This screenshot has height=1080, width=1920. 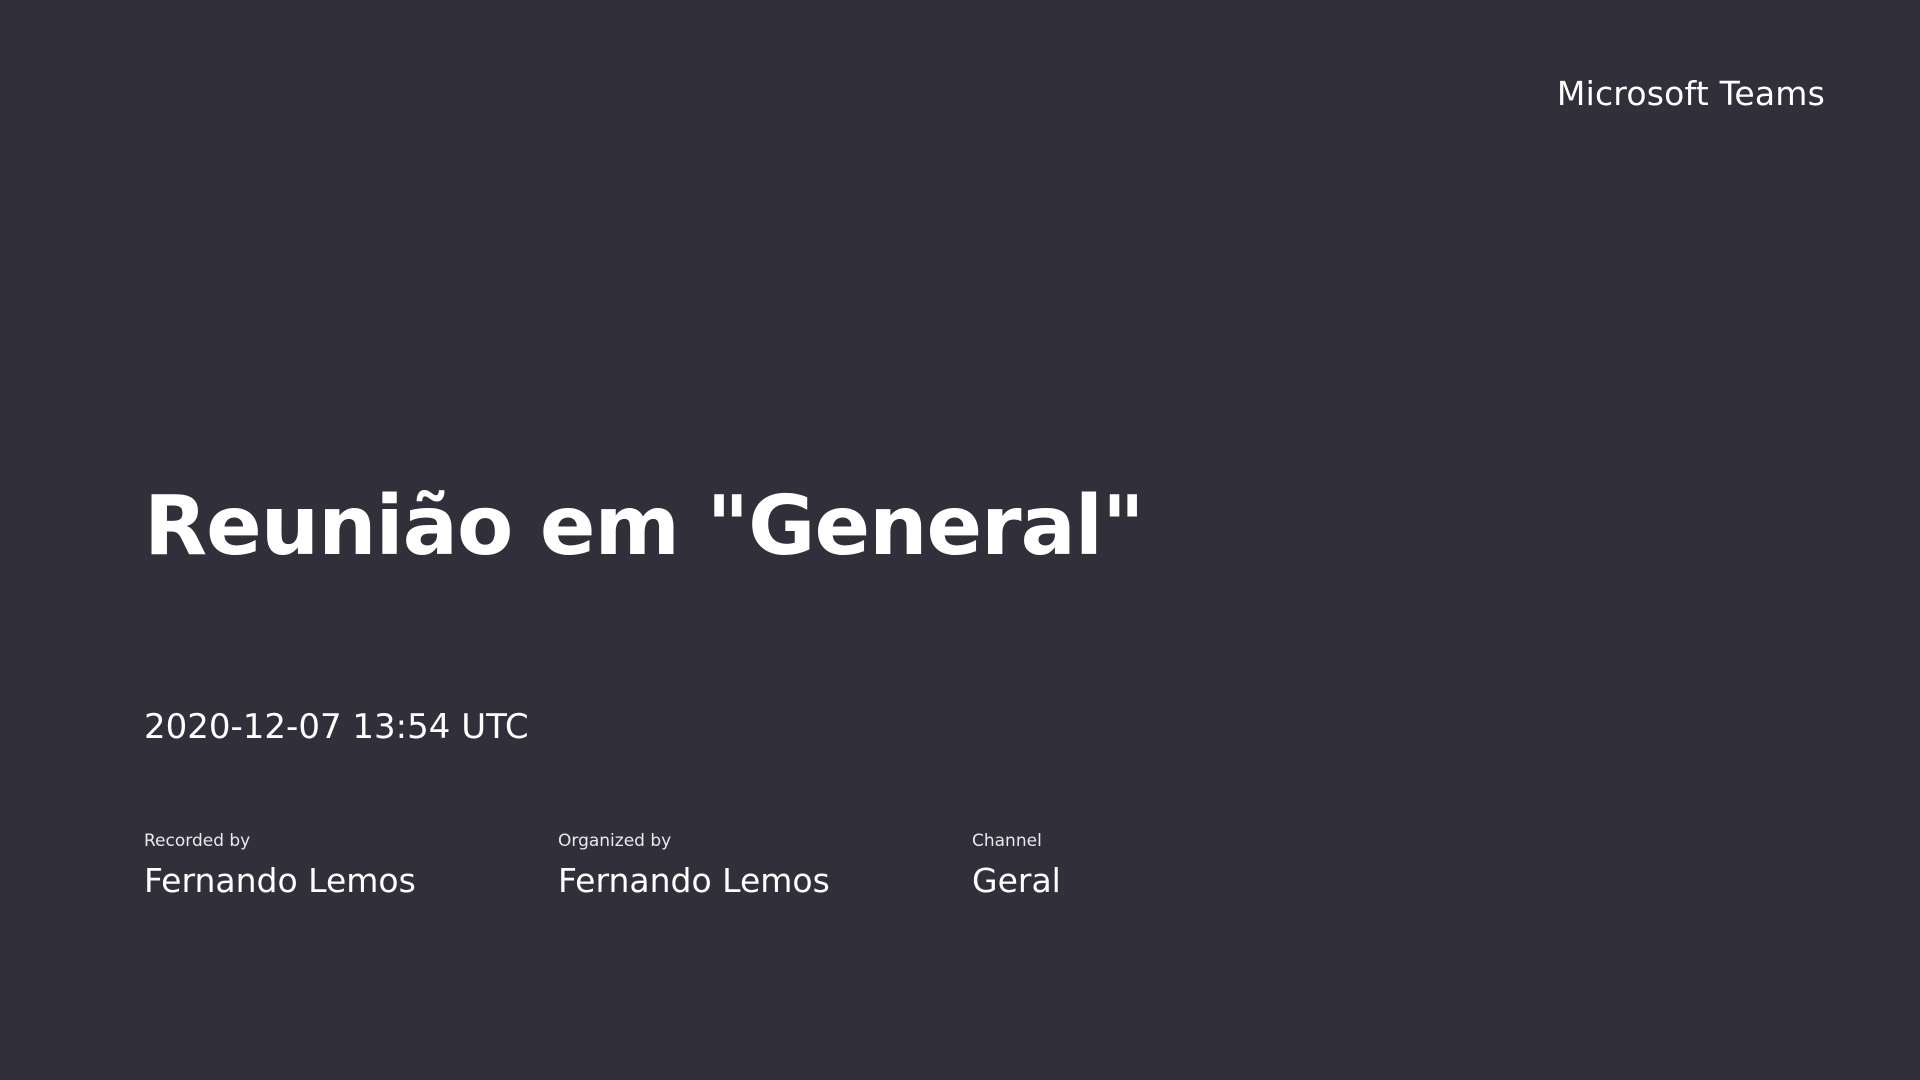 What do you see at coordinates (336, 727) in the screenshot?
I see `meeting-datetime: 2020-12-07 13:54 UTC` at bounding box center [336, 727].